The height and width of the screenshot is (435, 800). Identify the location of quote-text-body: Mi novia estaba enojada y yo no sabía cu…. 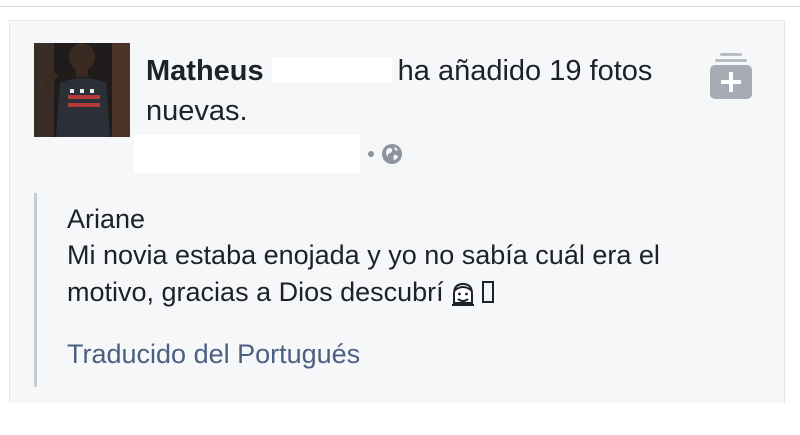
(363, 273).